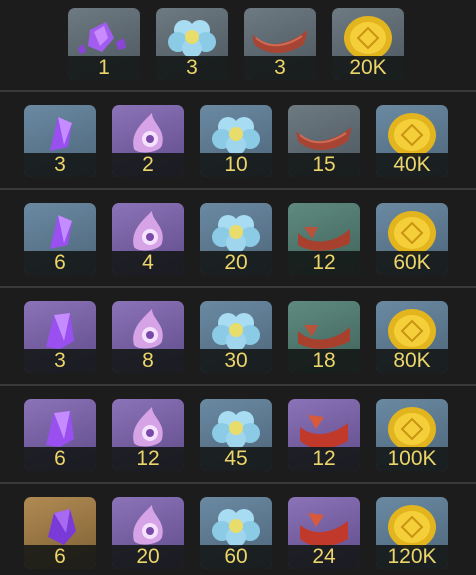 The image size is (476, 575). Describe the element at coordinates (324, 165) in the screenshot. I see `item-quantity: 15` at that location.